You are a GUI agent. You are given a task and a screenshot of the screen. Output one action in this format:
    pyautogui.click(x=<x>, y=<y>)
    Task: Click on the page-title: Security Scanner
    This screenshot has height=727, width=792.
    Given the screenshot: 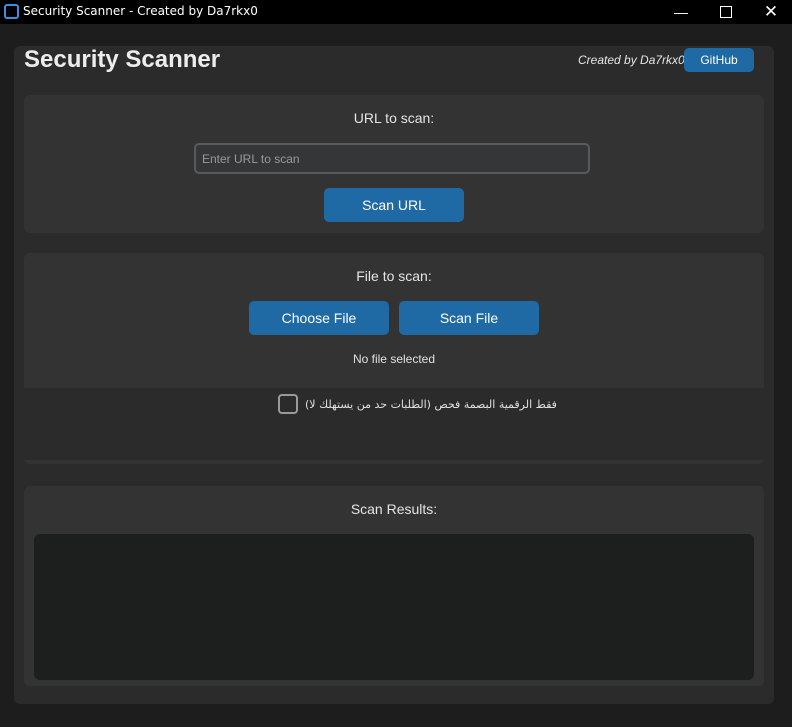 What is the action you would take?
    pyautogui.click(x=122, y=59)
    